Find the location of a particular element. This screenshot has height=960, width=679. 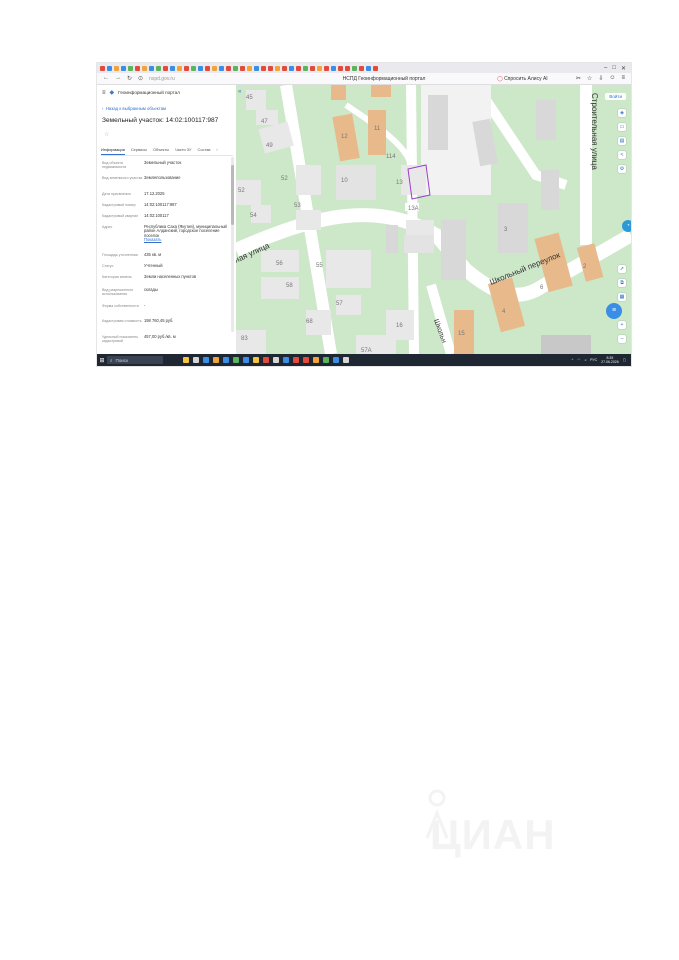

forward-arrow-icon: → is located at coordinates (118, 78).